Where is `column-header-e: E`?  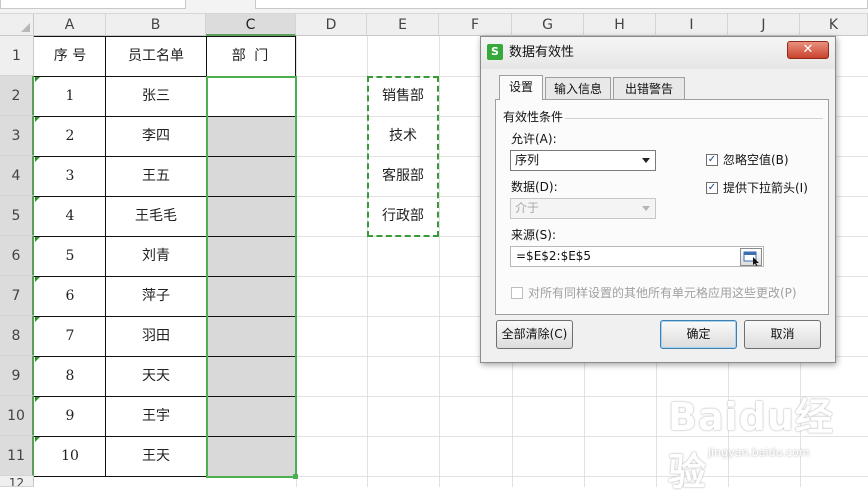
column-header-e: E is located at coordinates (403, 25).